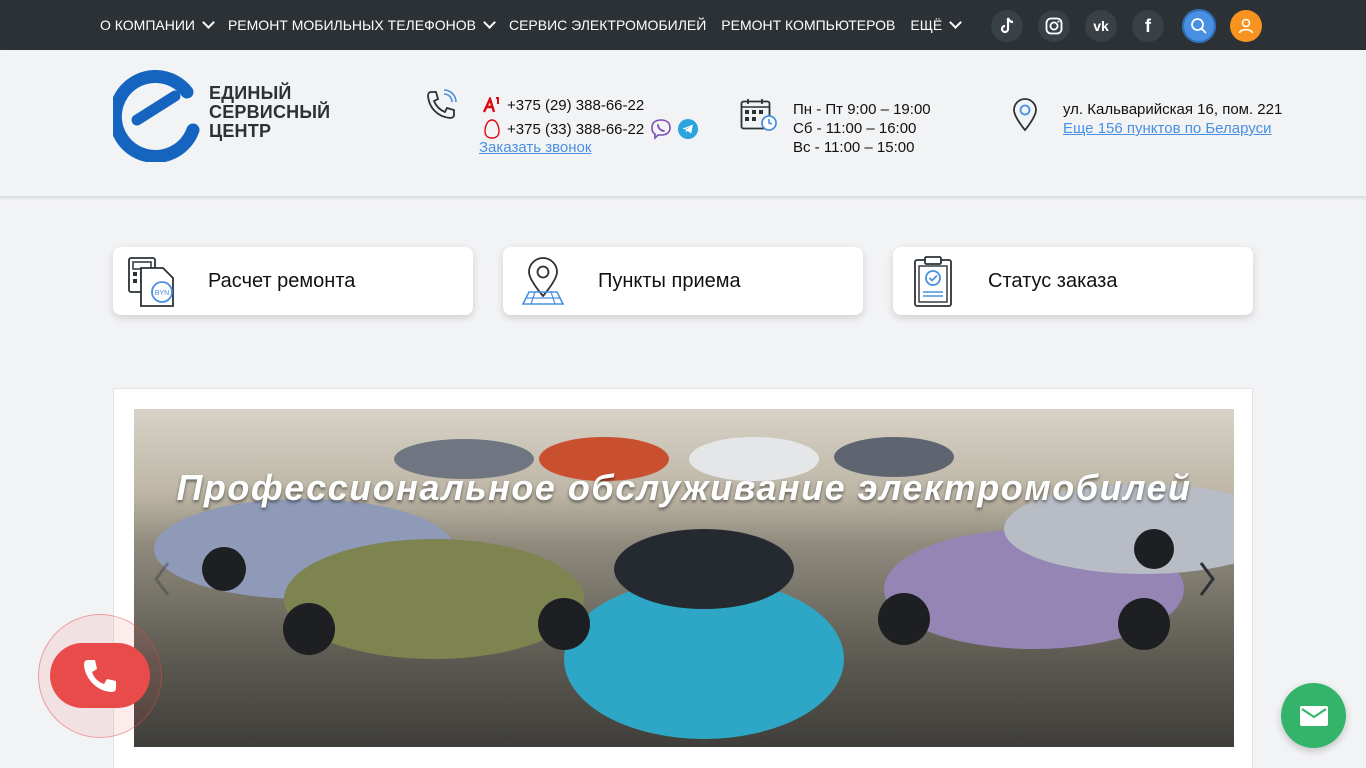  What do you see at coordinates (758, 115) in the screenshot?
I see `calendar-clock-icon` at bounding box center [758, 115].